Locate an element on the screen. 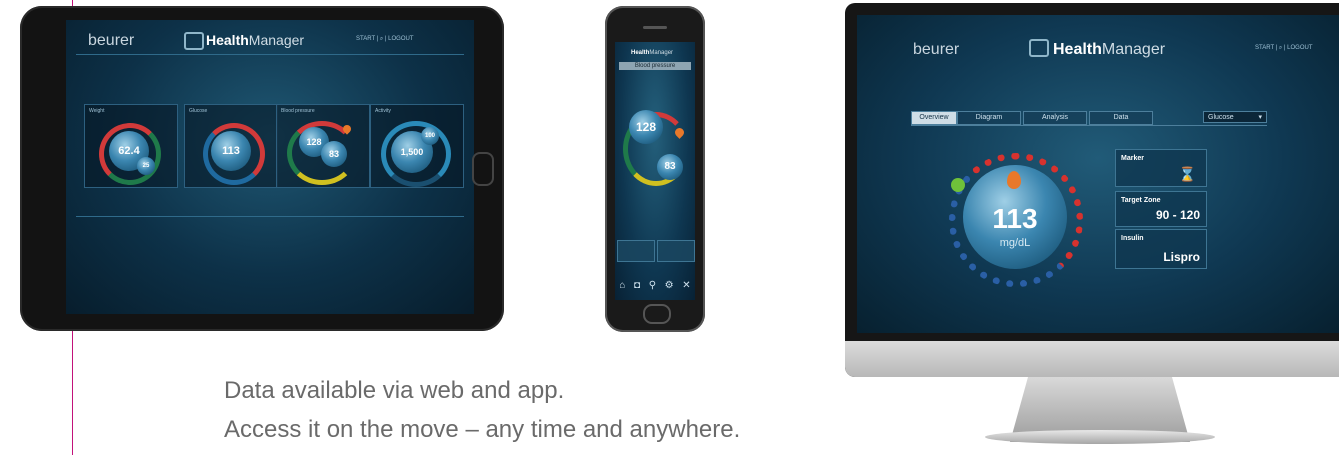 The height and width of the screenshot is (455, 1339). info-card-left is located at coordinates (636, 251).